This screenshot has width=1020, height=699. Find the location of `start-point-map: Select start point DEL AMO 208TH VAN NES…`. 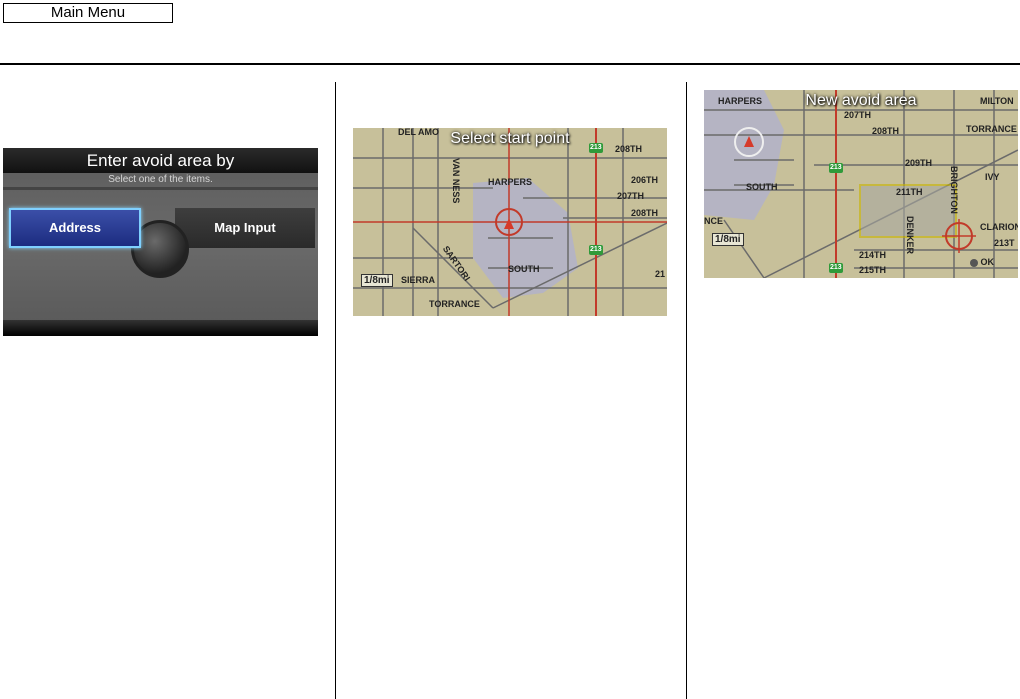

start-point-map: Select start point DEL AMO 208TH VAN NES… is located at coordinates (510, 222).